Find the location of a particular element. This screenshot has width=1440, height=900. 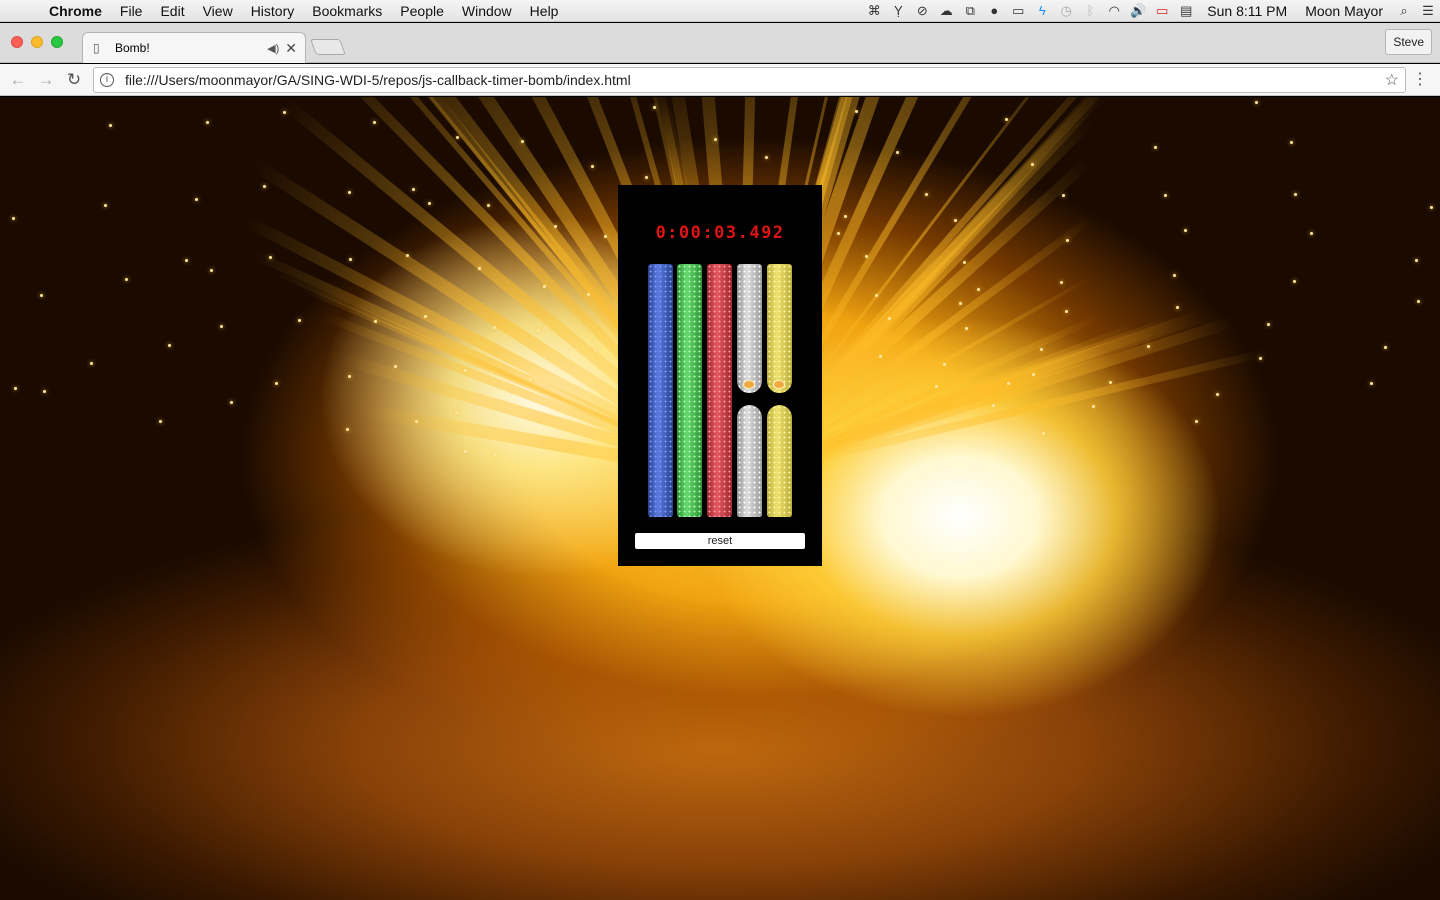

menu-bookmarks: Bookmarks is located at coordinates (347, 11).